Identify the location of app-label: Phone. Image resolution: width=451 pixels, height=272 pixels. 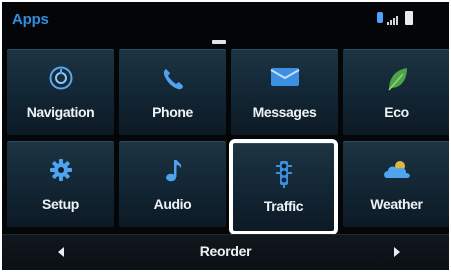
(172, 112).